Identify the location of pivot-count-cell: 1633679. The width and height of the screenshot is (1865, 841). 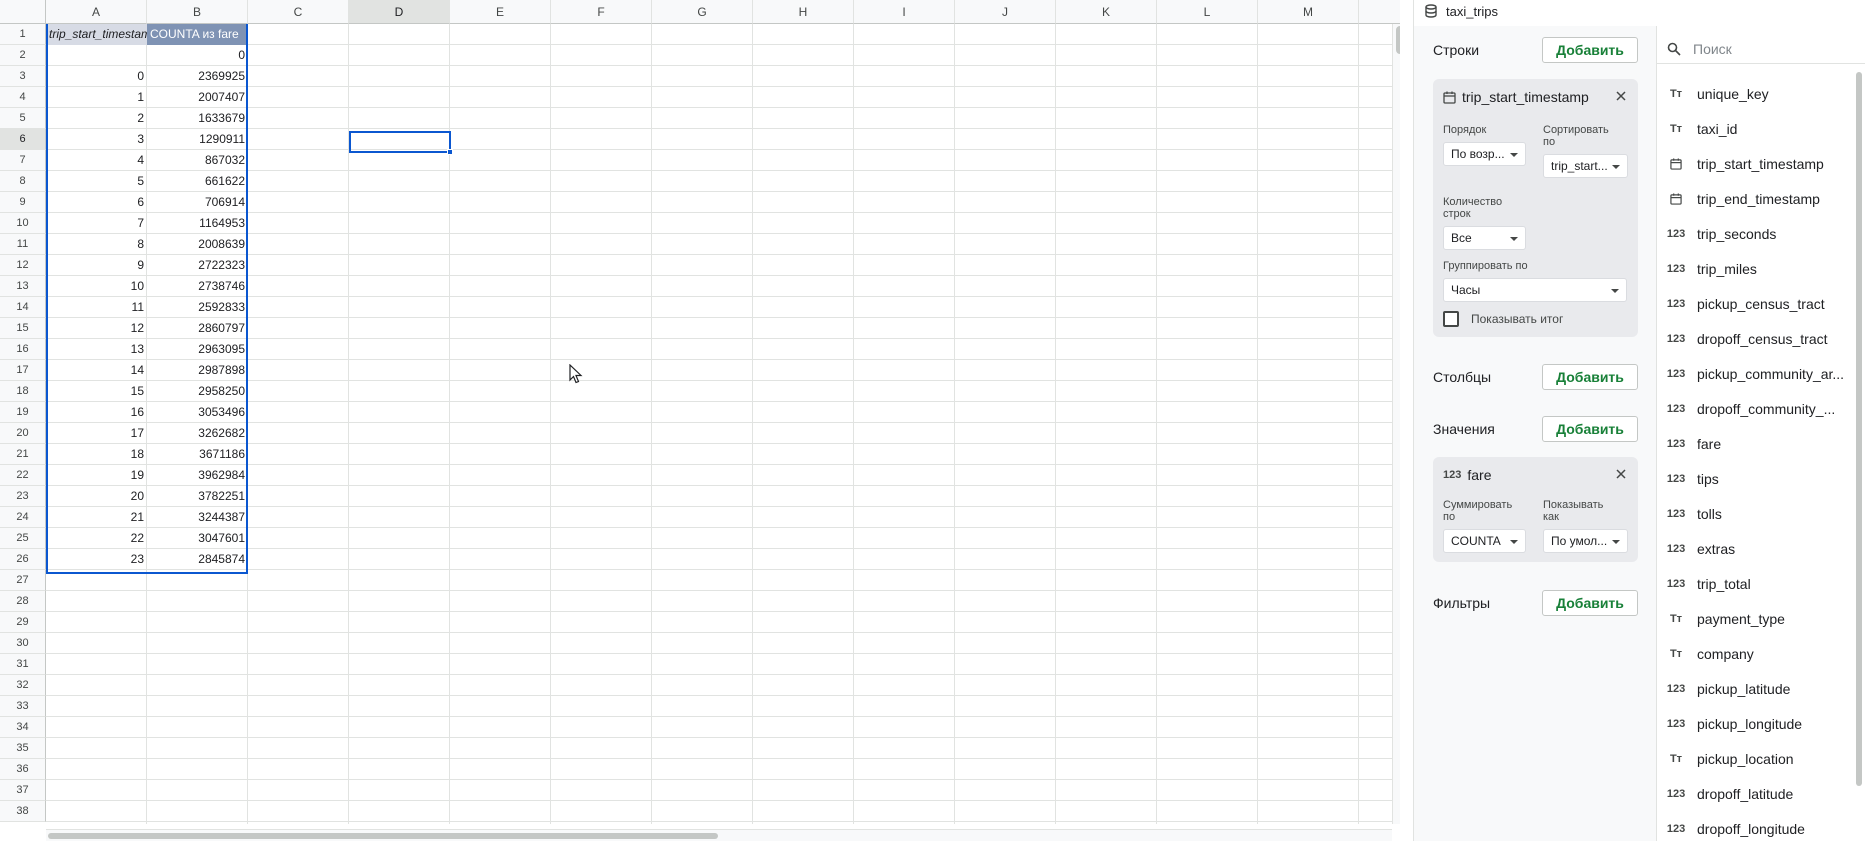
(197, 118).